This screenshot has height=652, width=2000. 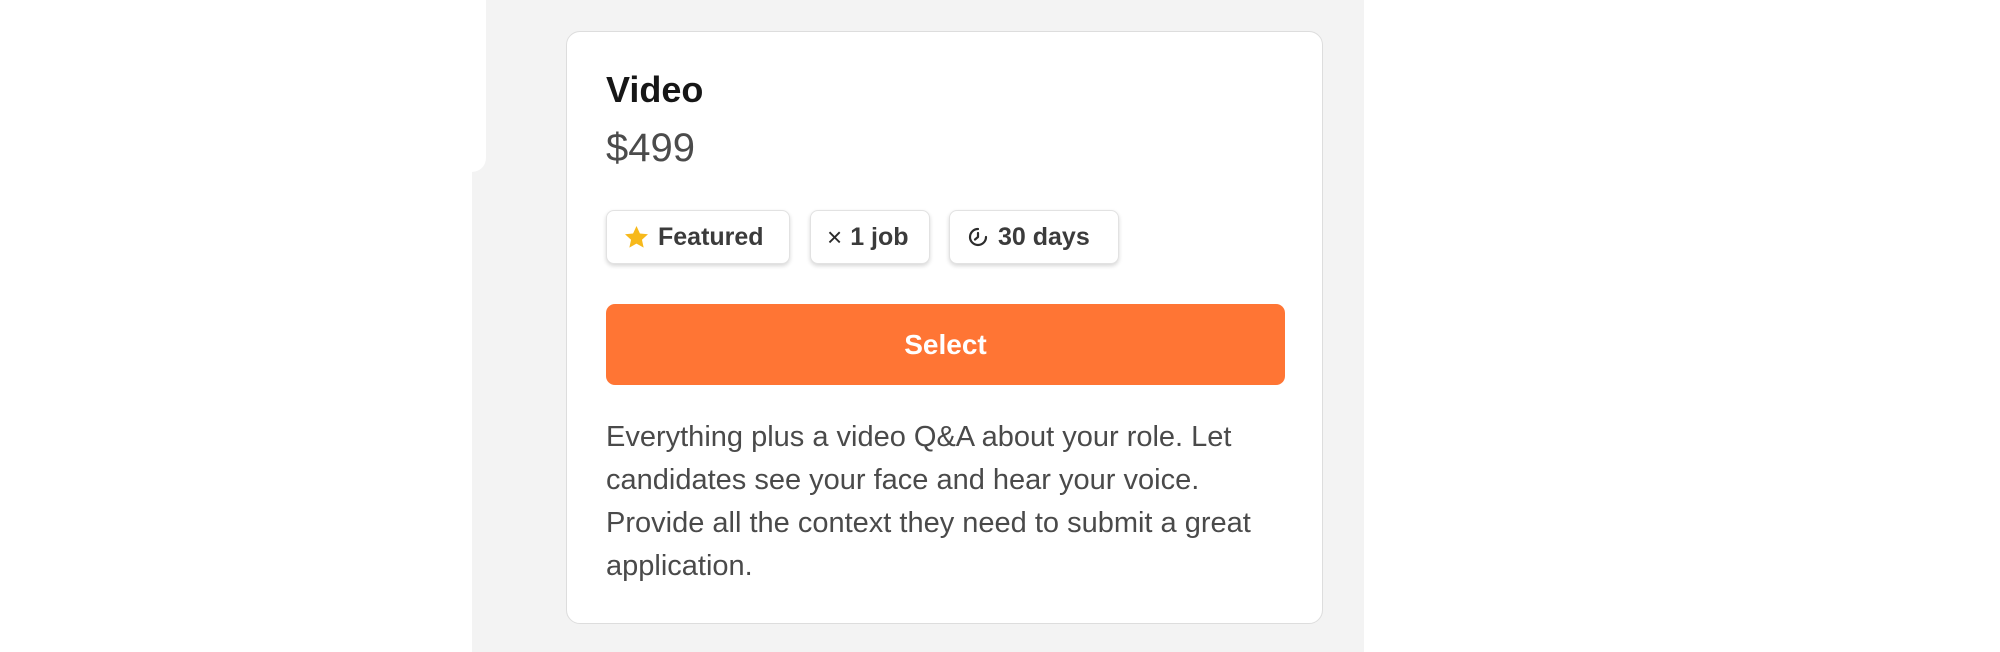 What do you see at coordinates (978, 237) in the screenshot?
I see `clock-icon` at bounding box center [978, 237].